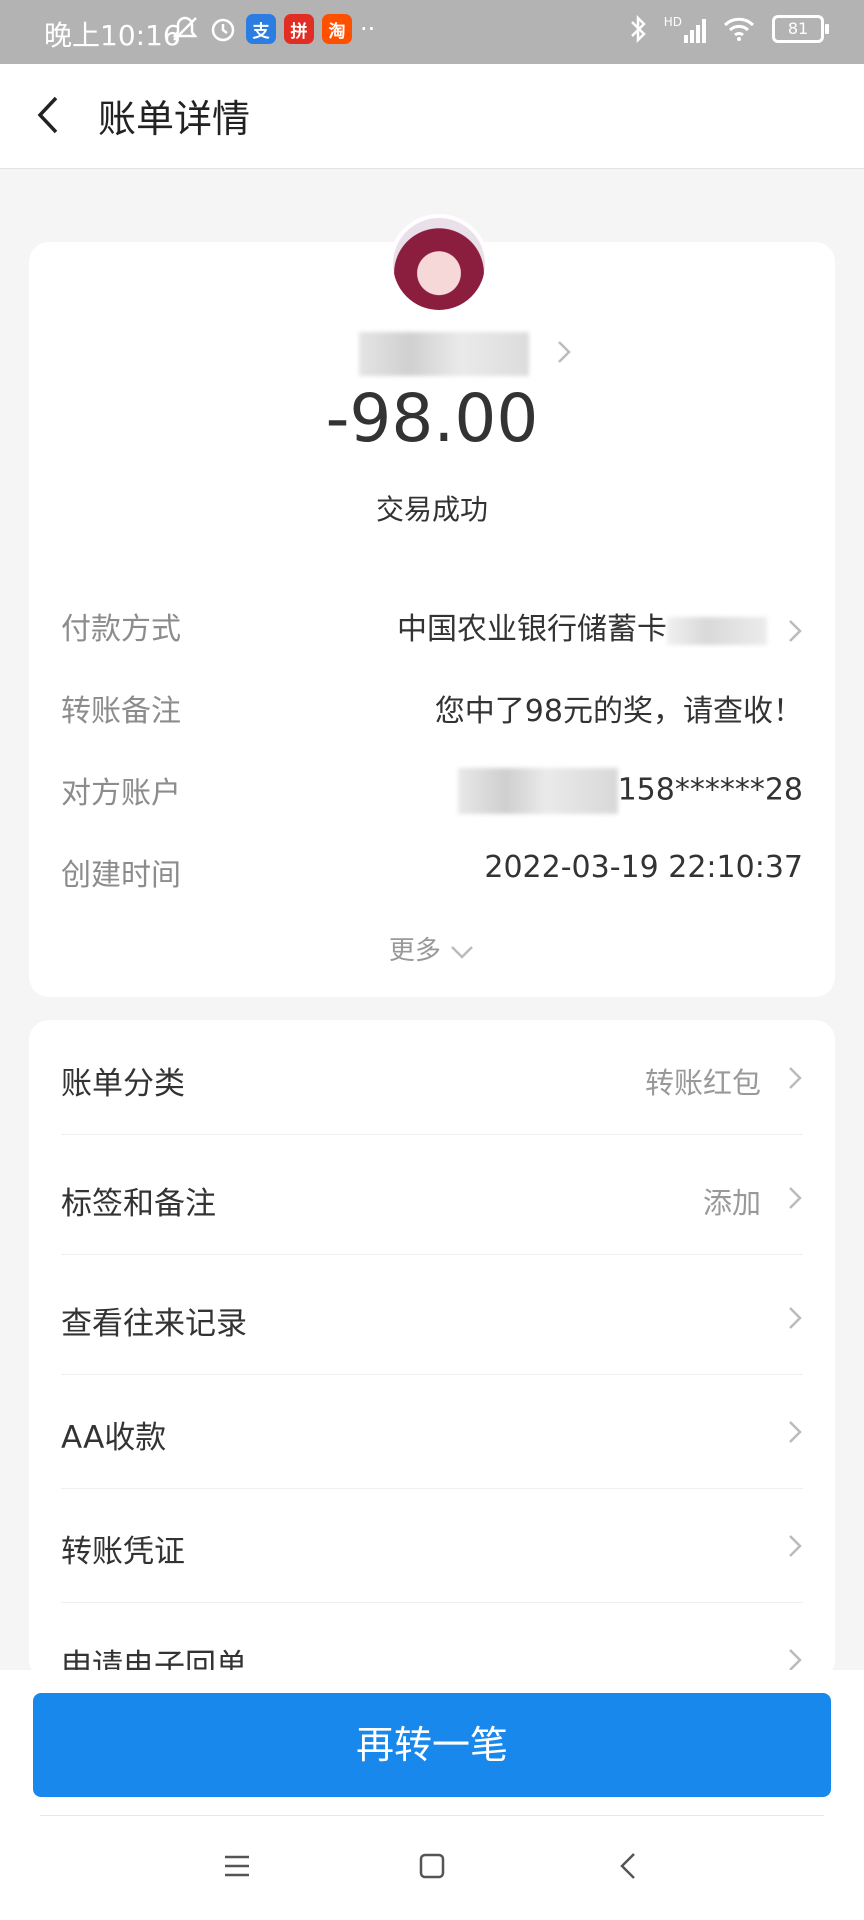  What do you see at coordinates (432, 1815) in the screenshot?
I see `divider` at bounding box center [432, 1815].